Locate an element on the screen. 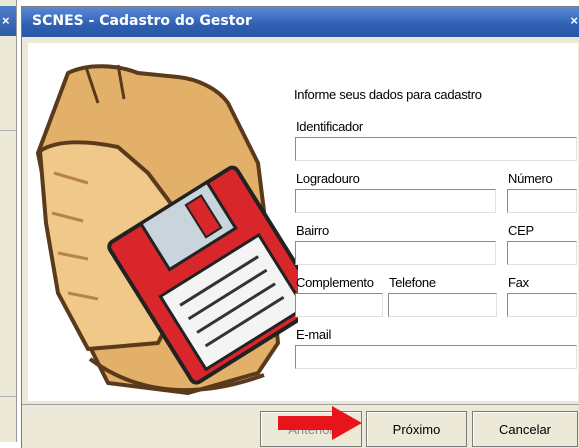 The image size is (579, 448). identificador-label: Identificador is located at coordinates (329, 126).